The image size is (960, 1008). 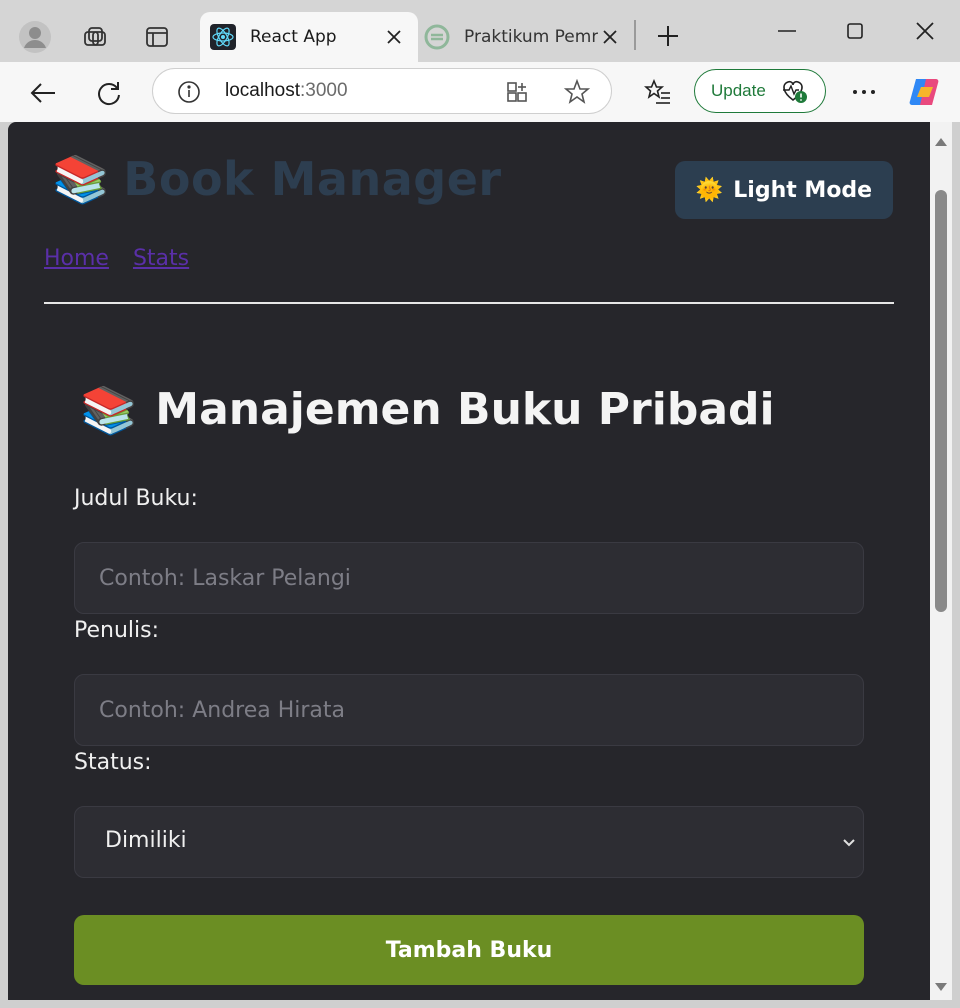 I want to click on update-button: Update, so click(x=760, y=91).